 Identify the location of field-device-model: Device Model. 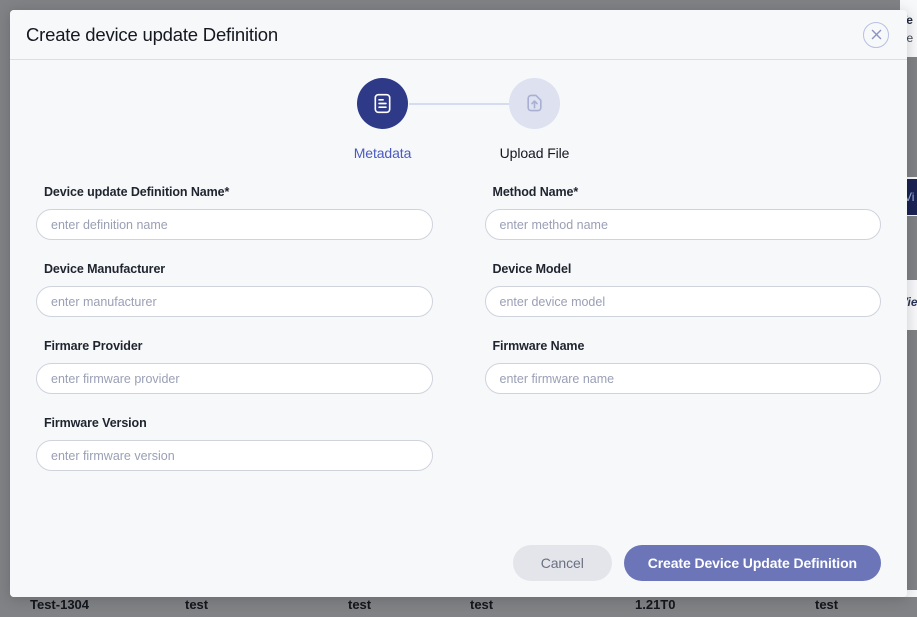
(682, 289).